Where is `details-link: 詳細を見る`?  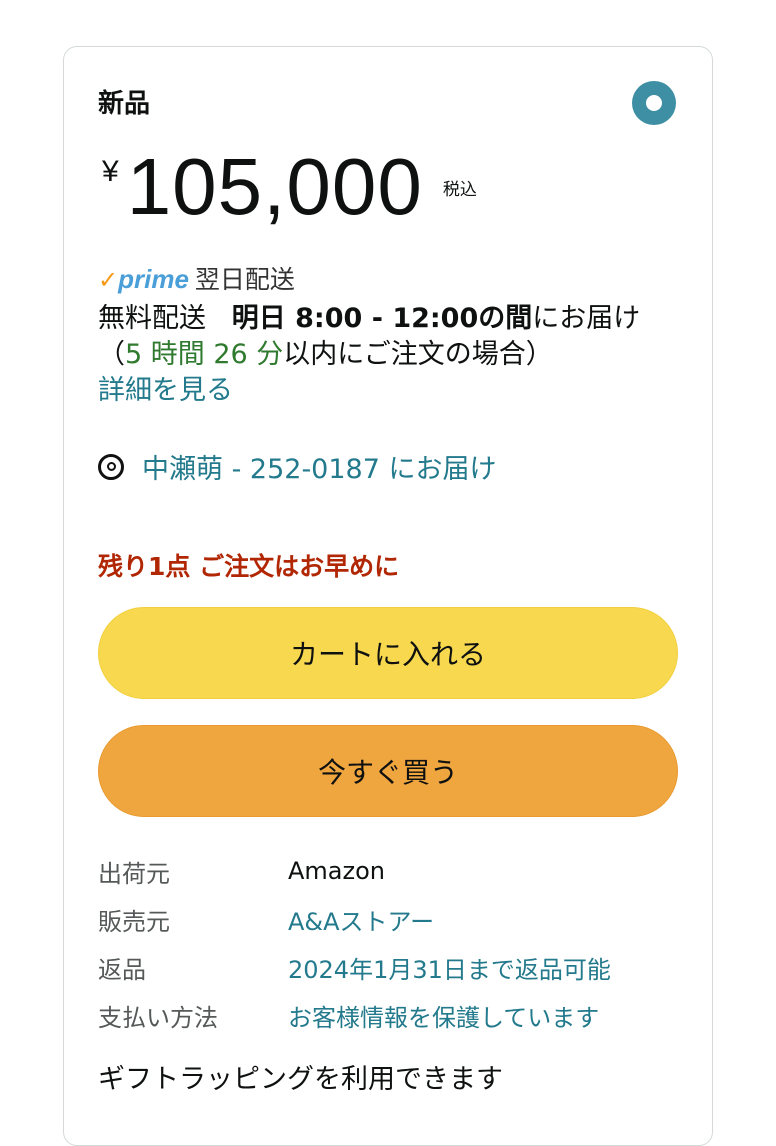 details-link: 詳細を見る is located at coordinates (165, 390).